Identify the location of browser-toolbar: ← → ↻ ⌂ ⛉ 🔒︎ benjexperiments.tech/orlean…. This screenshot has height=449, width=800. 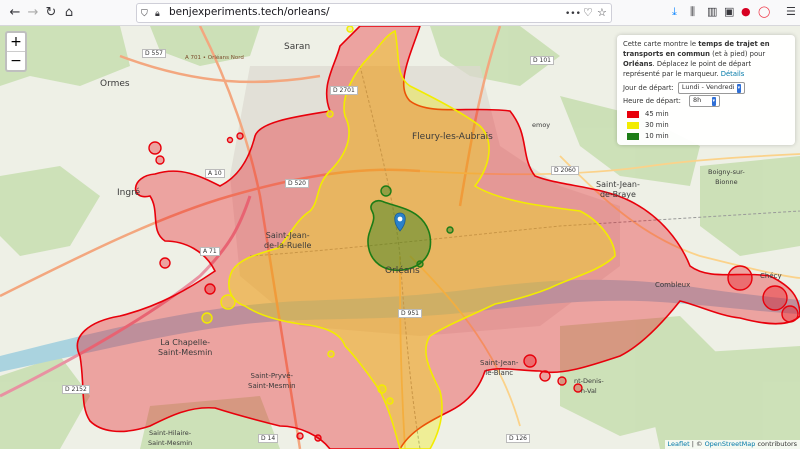
(400, 13).